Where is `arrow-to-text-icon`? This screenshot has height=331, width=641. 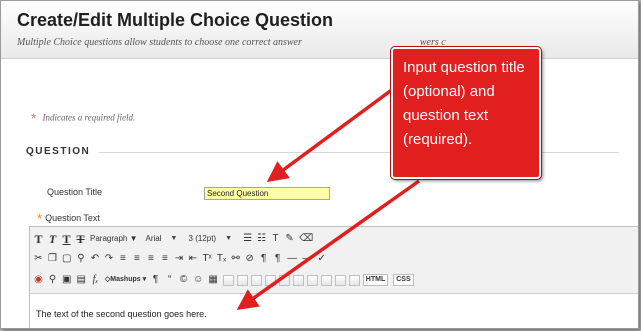 arrow-to-text-icon is located at coordinates (328, 245).